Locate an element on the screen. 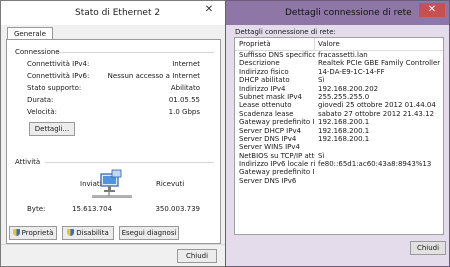  status-title-bar: Stato di Ethernet 2 ✕ is located at coordinates (113, 13).